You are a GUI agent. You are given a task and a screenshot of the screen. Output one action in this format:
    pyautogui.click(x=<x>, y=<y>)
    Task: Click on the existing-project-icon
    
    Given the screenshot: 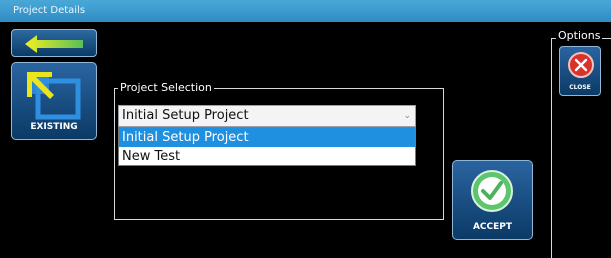 What is the action you would take?
    pyautogui.click(x=54, y=96)
    